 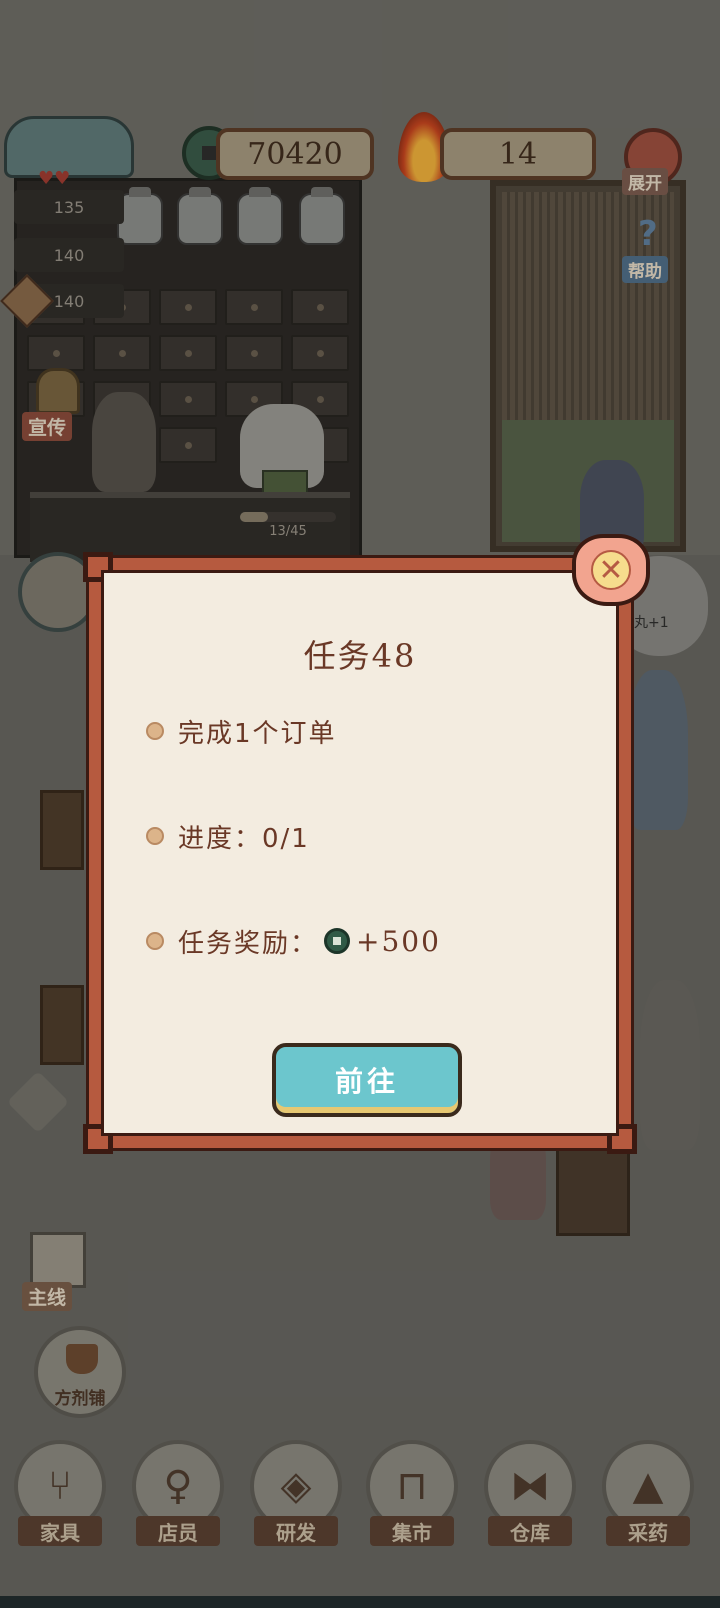 I want to click on copper-coin-icon, so click(x=337, y=941).